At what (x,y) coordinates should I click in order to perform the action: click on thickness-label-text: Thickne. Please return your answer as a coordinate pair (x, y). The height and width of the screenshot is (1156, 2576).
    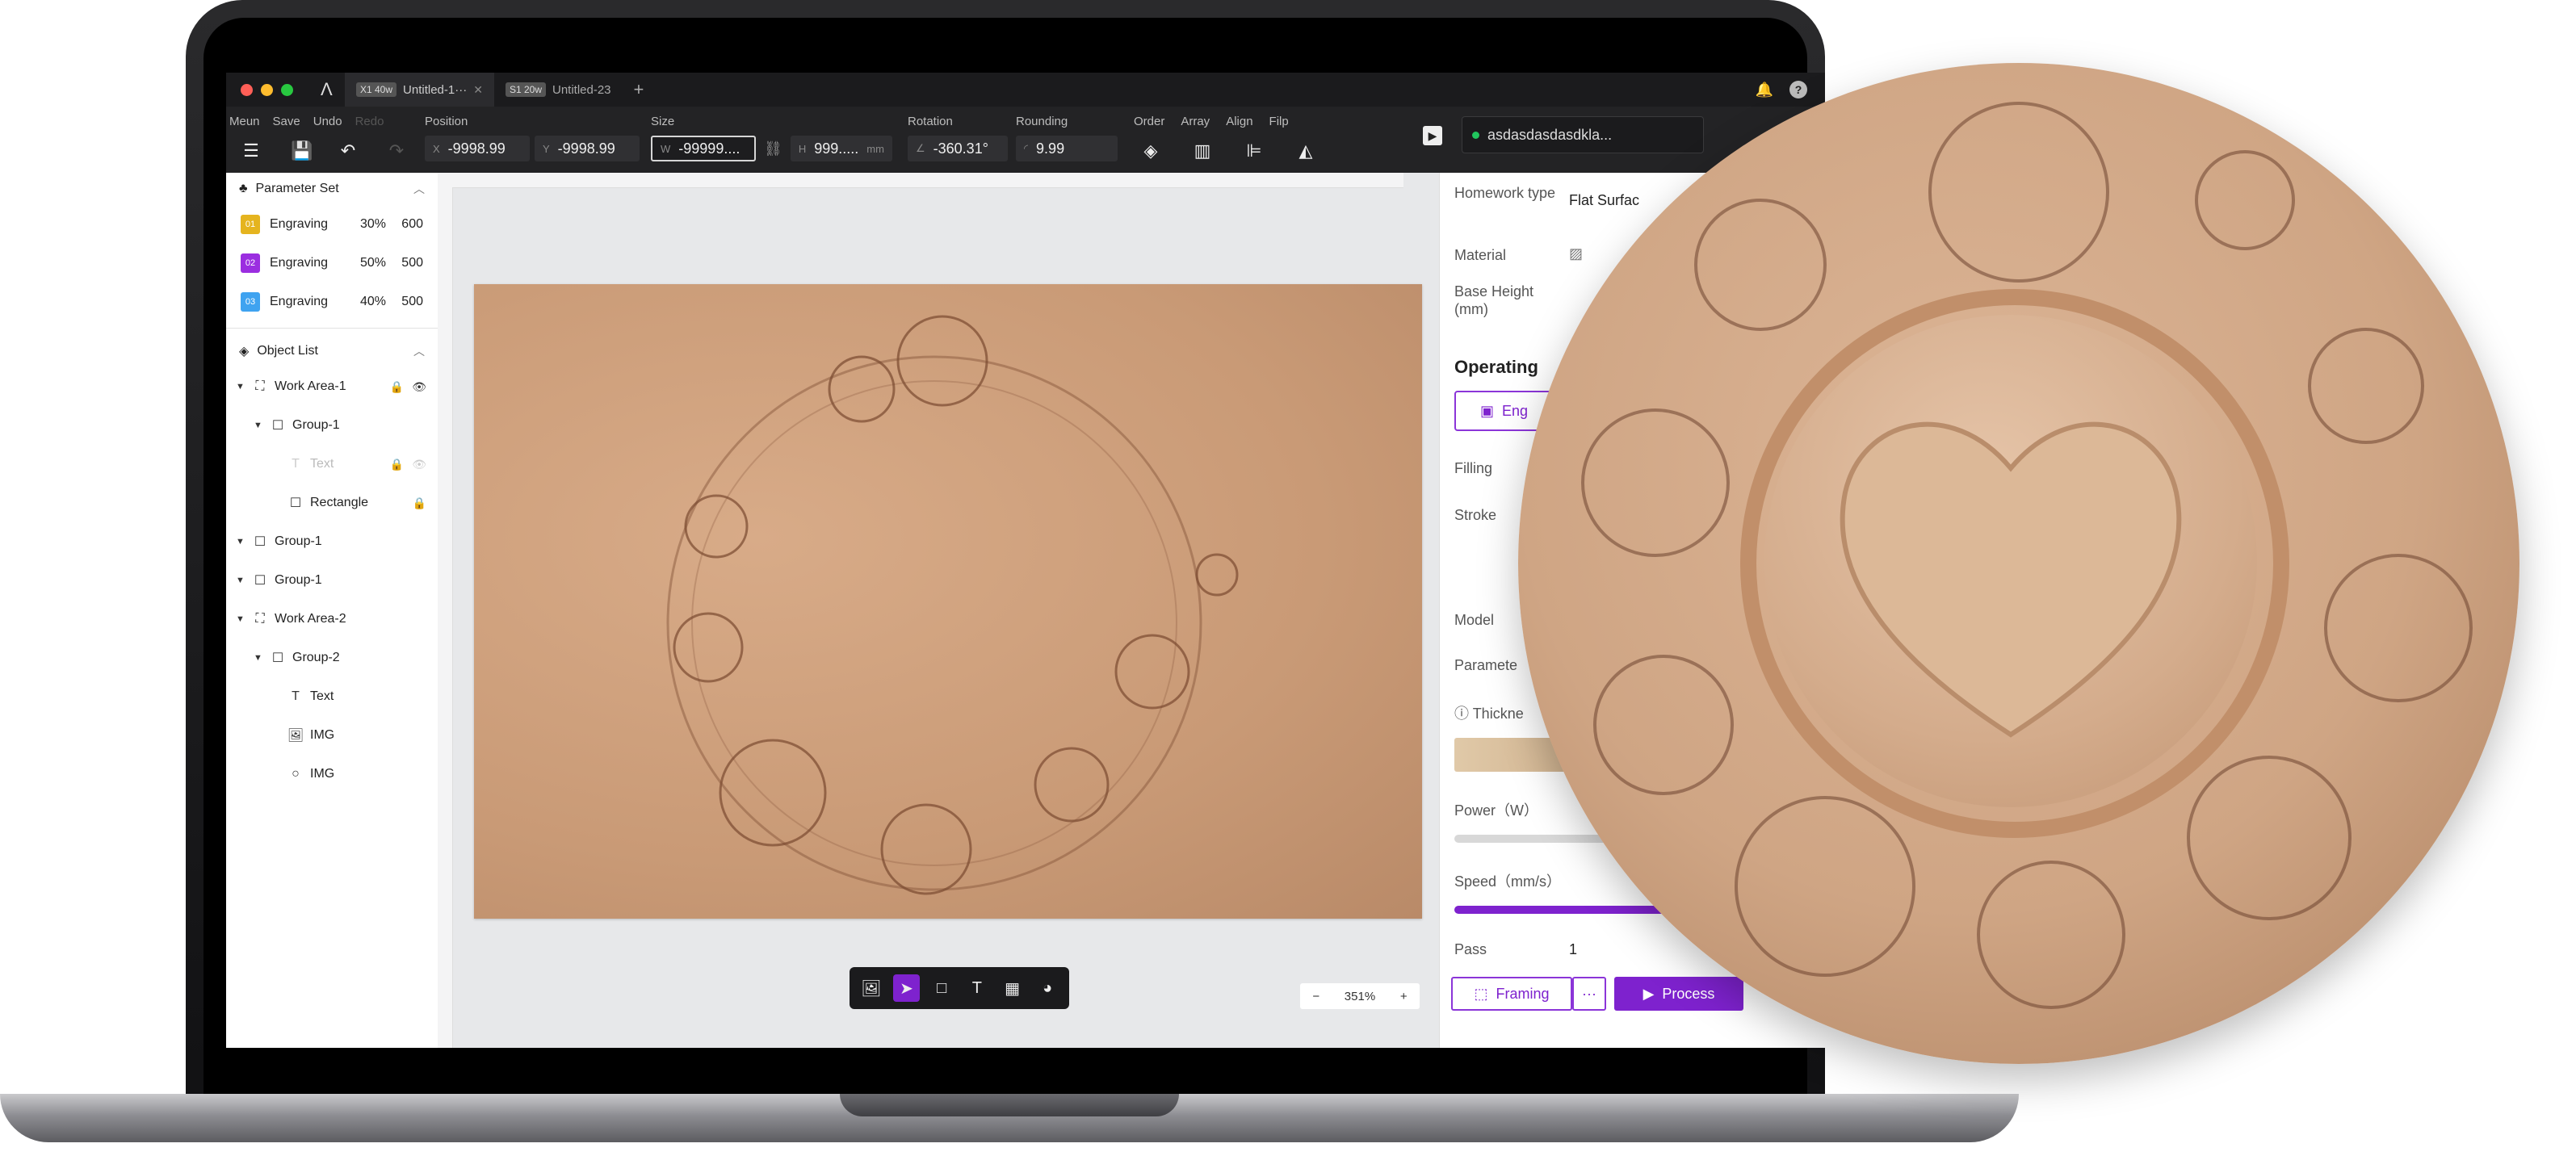
    Looking at the image, I should click on (1498, 714).